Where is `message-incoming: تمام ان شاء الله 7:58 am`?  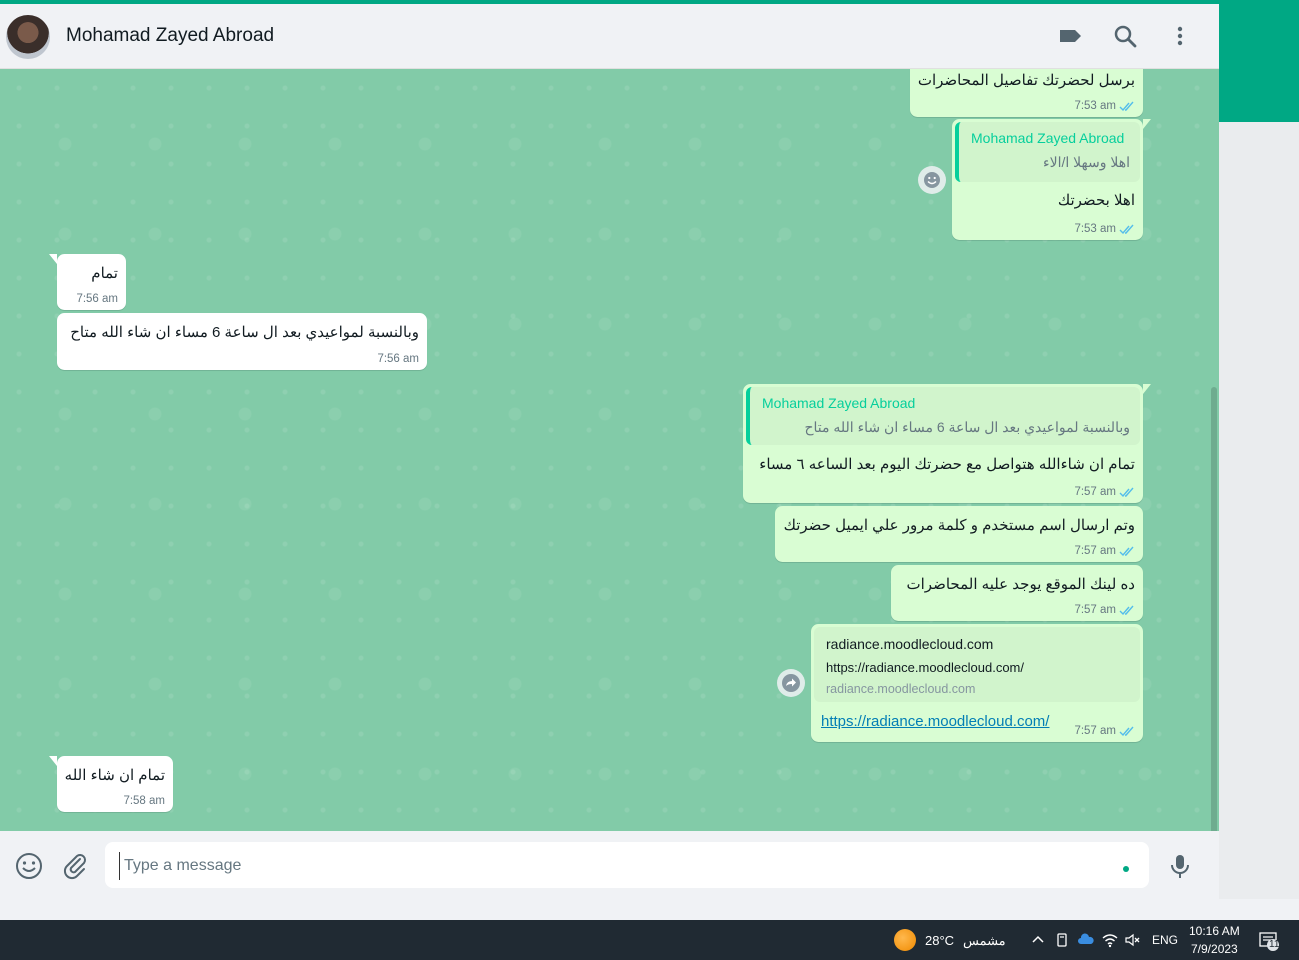
message-incoming: تمام ان شاء الله 7:58 am is located at coordinates (111, 784).